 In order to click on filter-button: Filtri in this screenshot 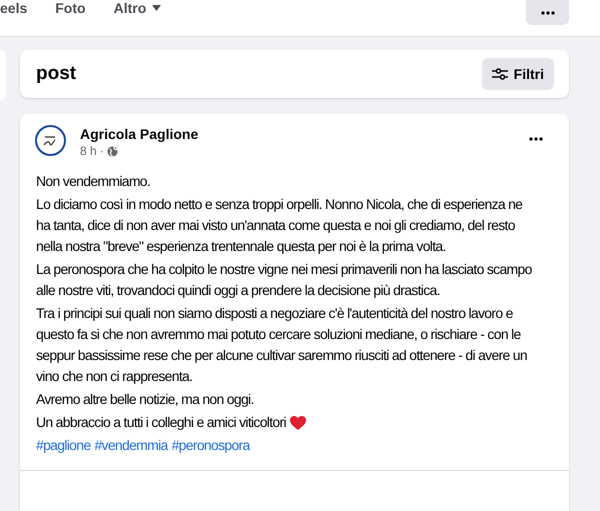, I will do `click(518, 74)`.